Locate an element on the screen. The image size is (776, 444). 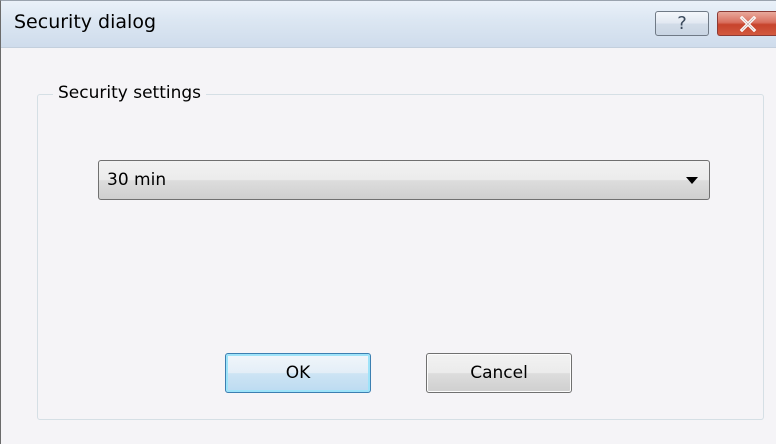
cancel-button: Cancel is located at coordinates (499, 373).